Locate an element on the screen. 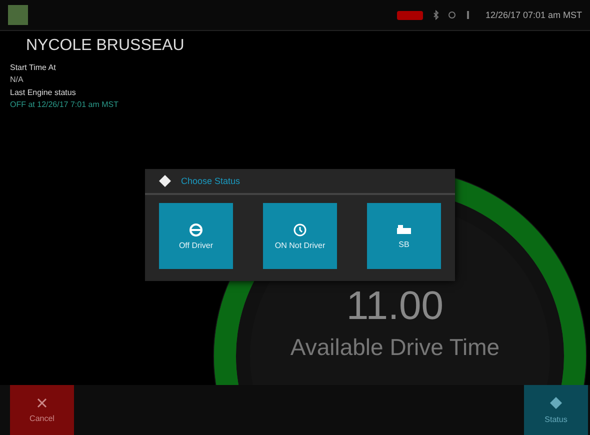  close-icon is located at coordinates (42, 403).